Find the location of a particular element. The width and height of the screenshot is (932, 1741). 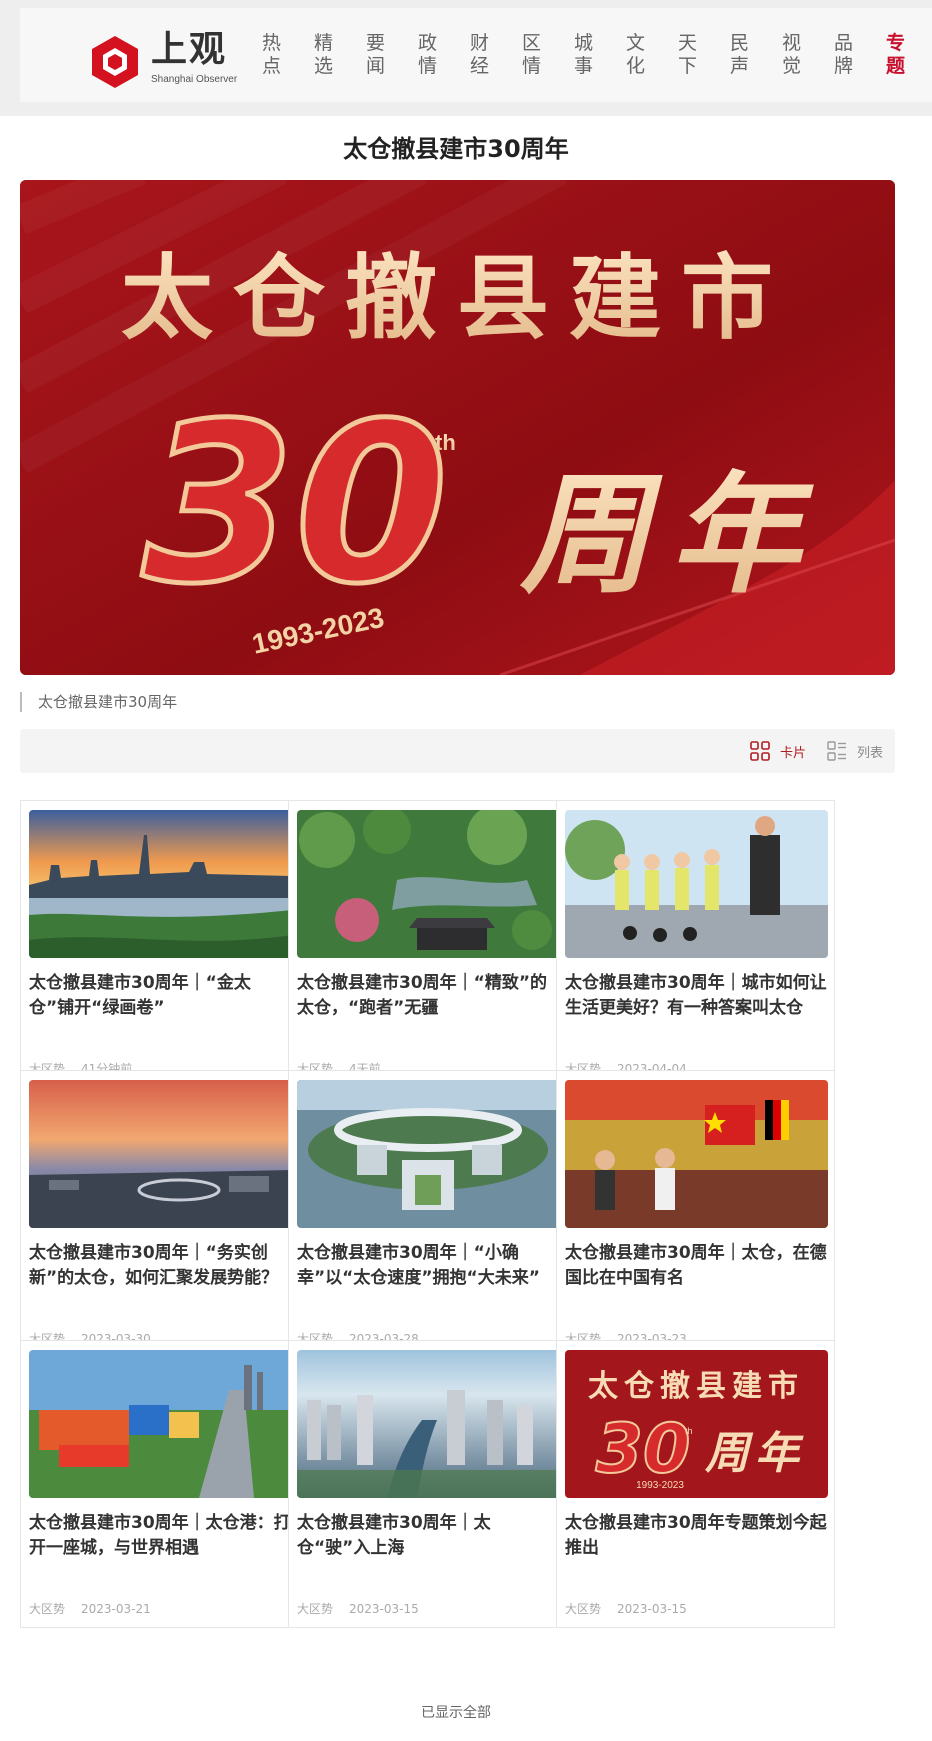

main-navigation: 热 点精 选要 闻政 情财 经区 情城 事文 化天 下民 声视 觉品 牌专 题 is located at coordinates (597, 57).